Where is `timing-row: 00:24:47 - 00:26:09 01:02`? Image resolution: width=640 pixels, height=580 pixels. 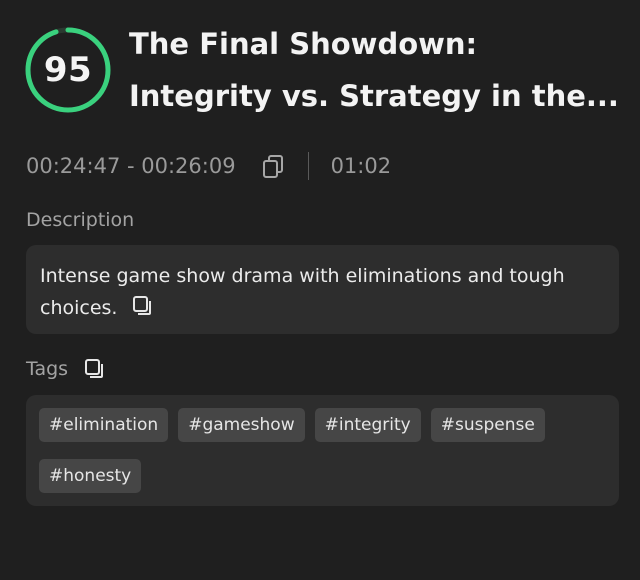
timing-row: 00:24:47 - 00:26:09 01:02 is located at coordinates (208, 166).